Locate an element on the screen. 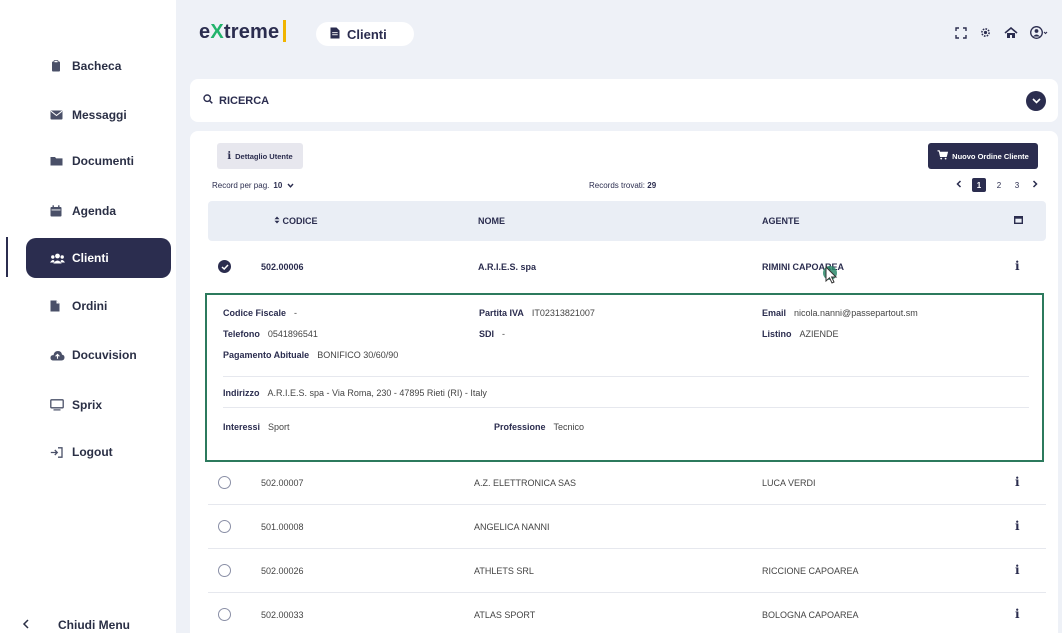 The width and height of the screenshot is (1062, 633). active-indicator is located at coordinates (7, 257).